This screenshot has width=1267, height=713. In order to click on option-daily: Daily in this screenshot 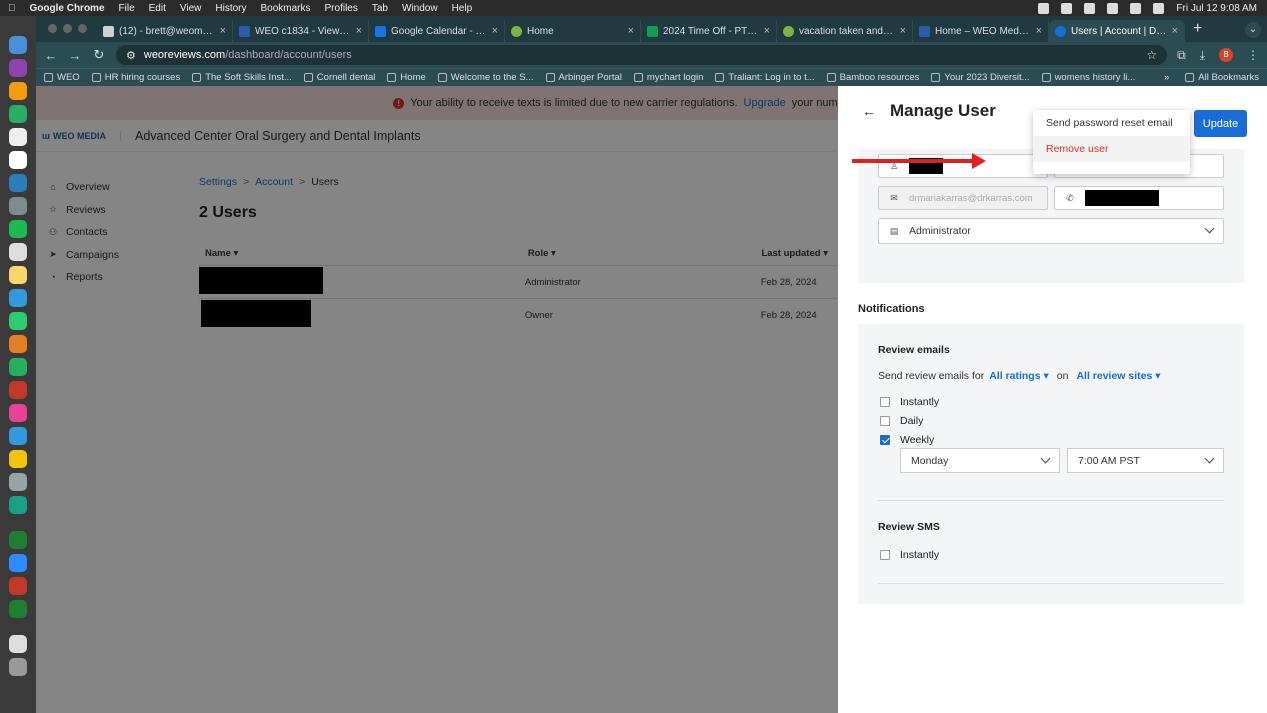, I will do `click(901, 421)`.